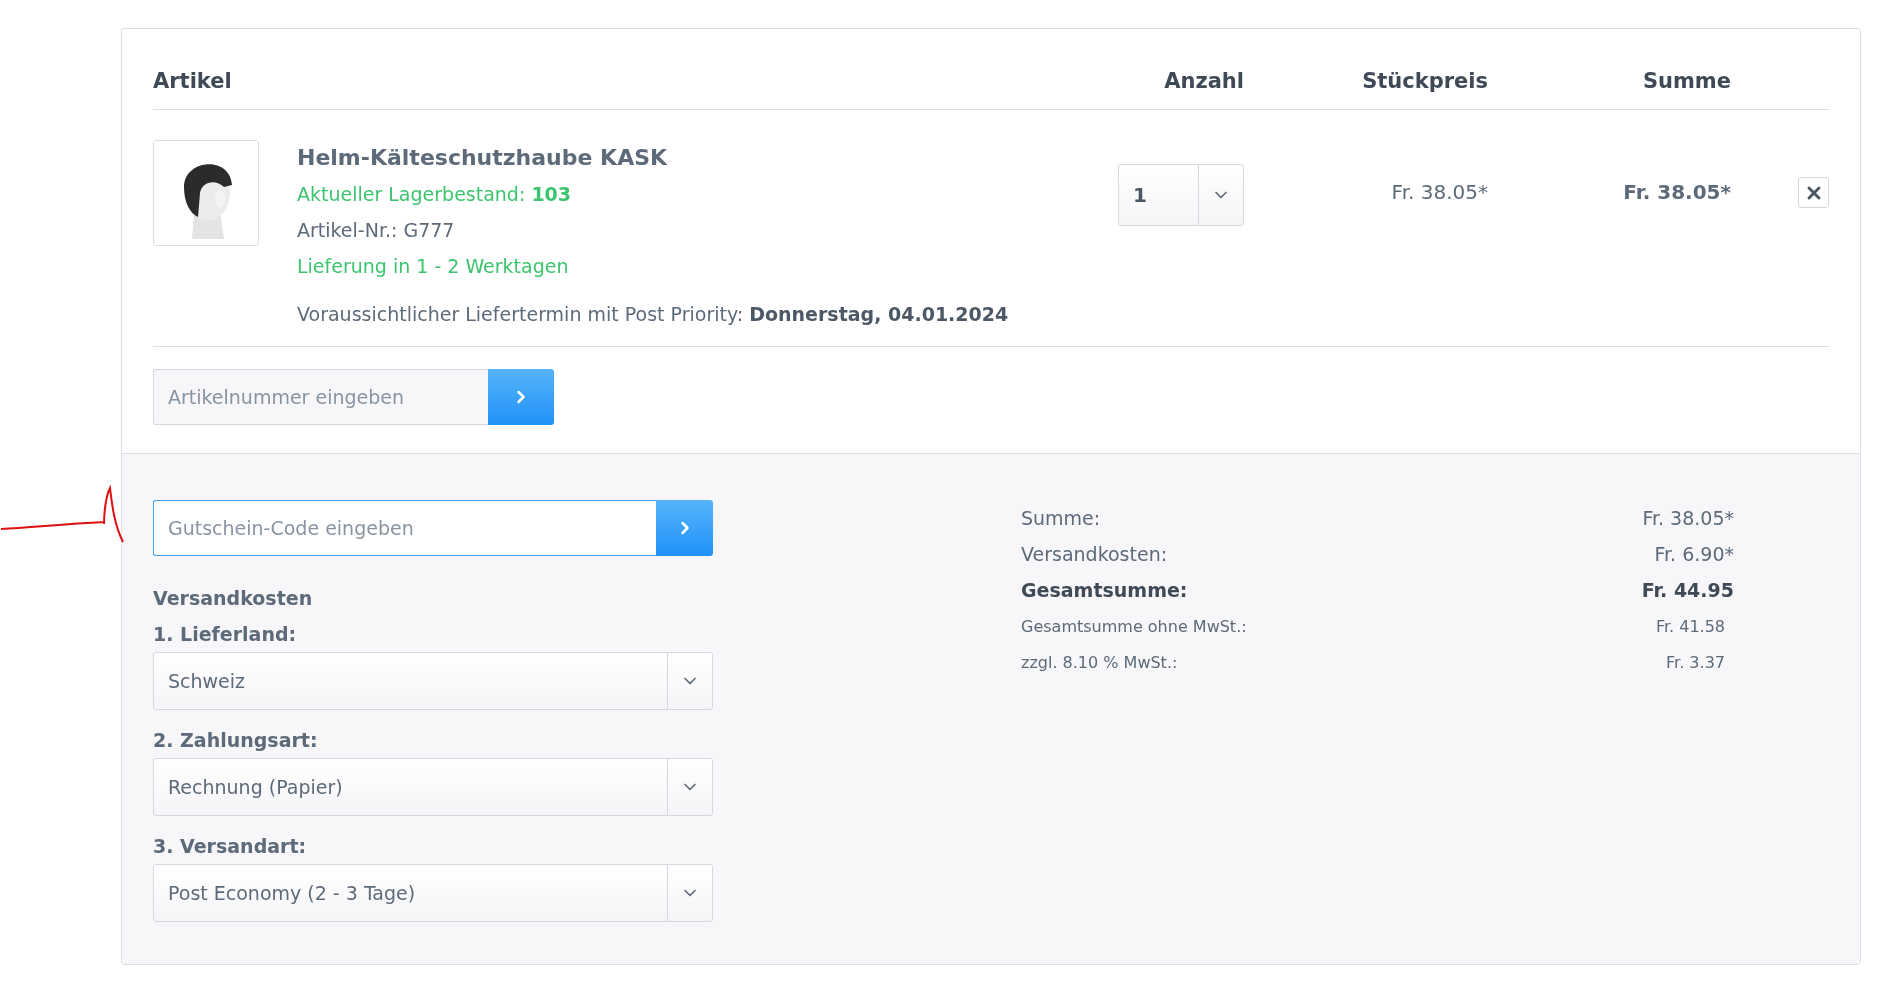 This screenshot has height=987, width=1887. What do you see at coordinates (230, 846) in the screenshot?
I see `field-label: 3. Versandart:` at bounding box center [230, 846].